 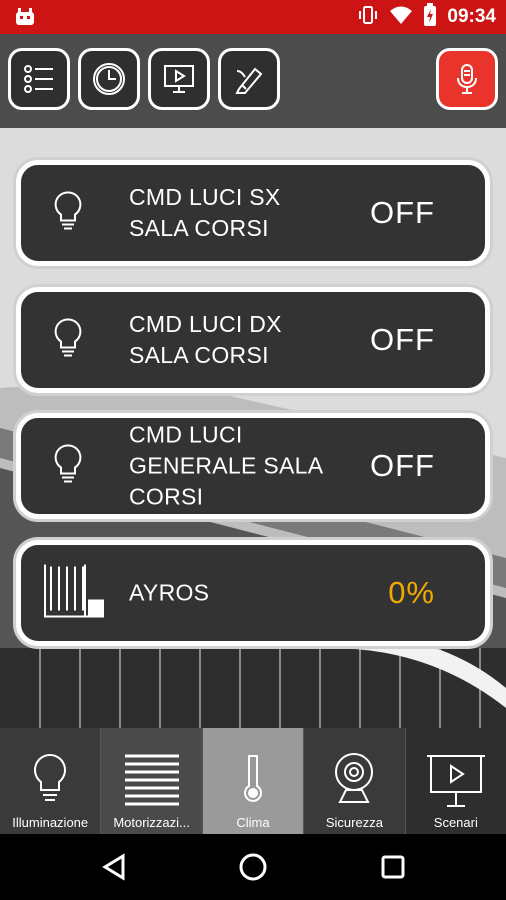 I want to click on card-status: 0%, so click(x=411, y=592).